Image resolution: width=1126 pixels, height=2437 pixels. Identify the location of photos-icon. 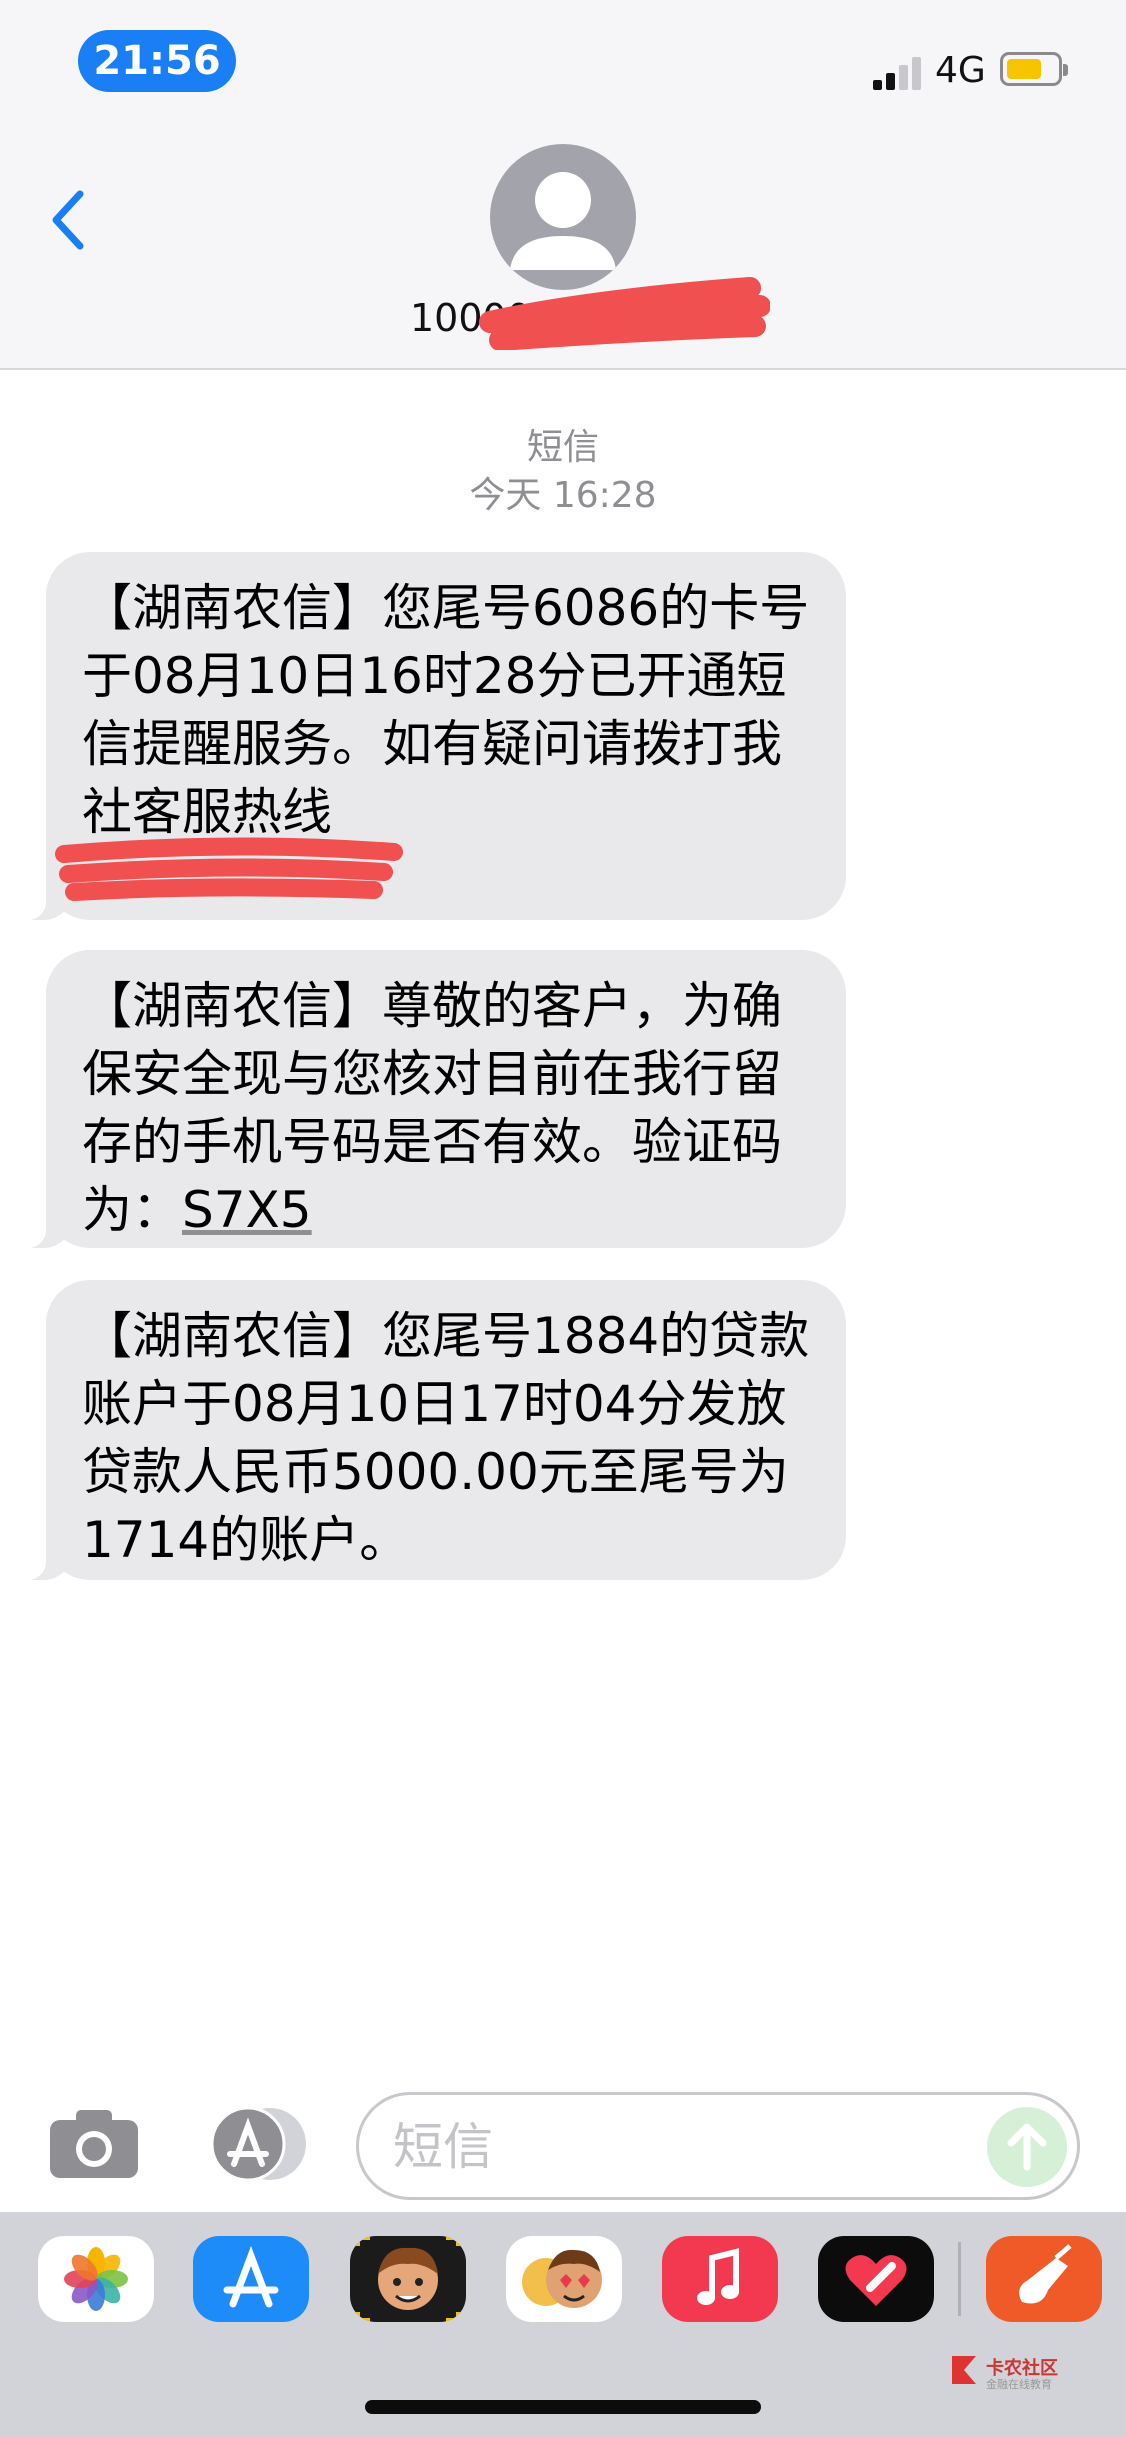
(96, 2279).